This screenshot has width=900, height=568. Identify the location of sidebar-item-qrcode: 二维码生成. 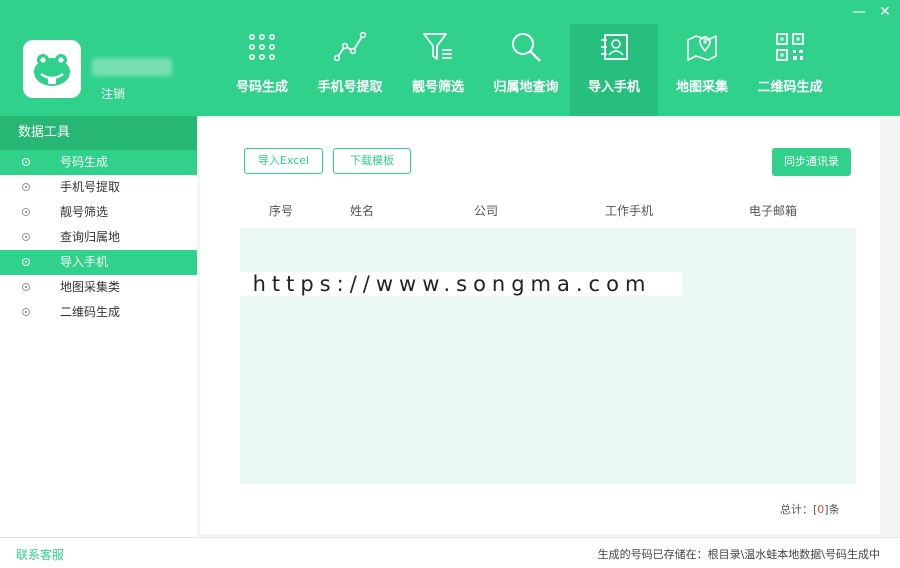
(98, 312).